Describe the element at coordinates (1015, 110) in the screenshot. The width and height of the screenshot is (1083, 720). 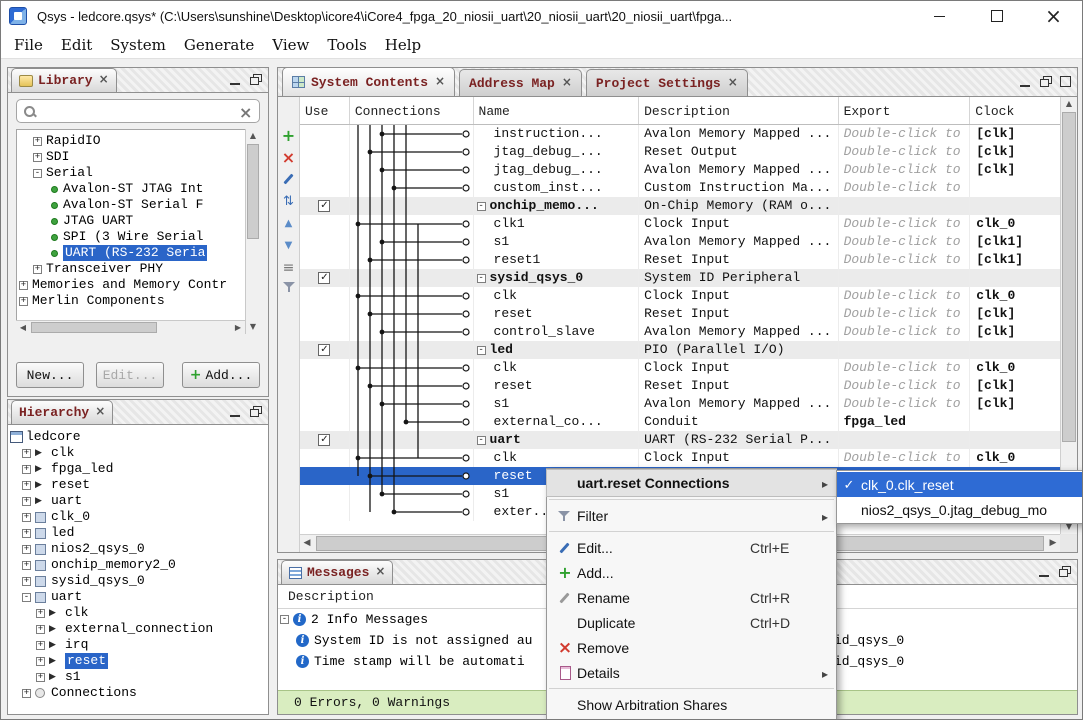
I see `column-header-clock: Clock` at that location.